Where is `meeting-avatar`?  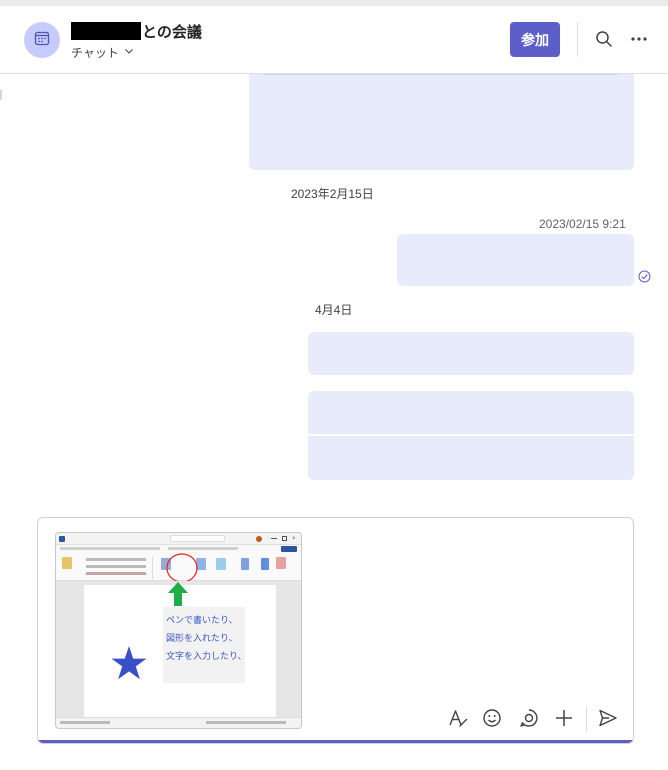
meeting-avatar is located at coordinates (42, 40).